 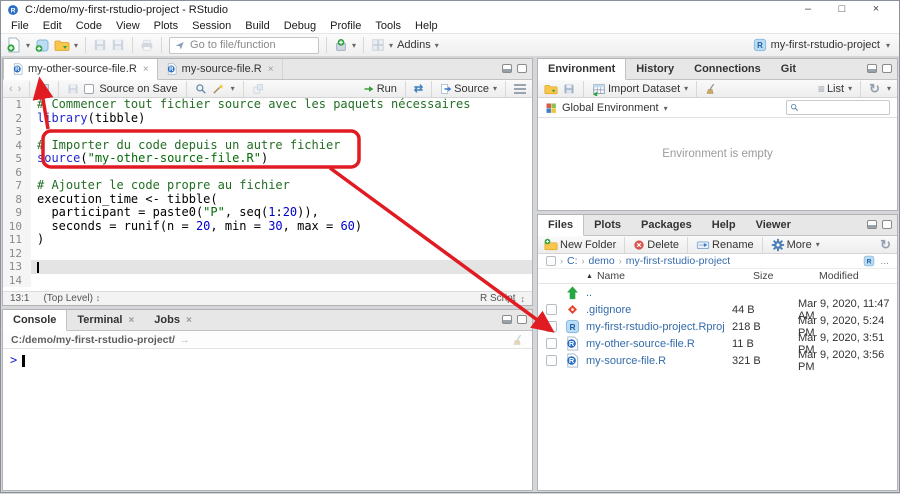 I want to click on minimize-window-button: –, so click(x=808, y=9).